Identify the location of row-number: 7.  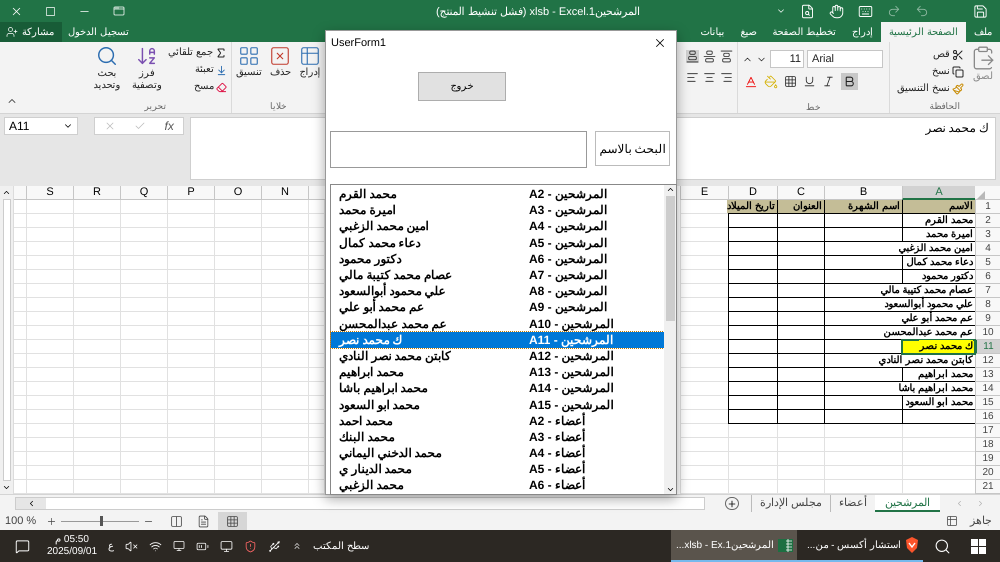
(987, 291).